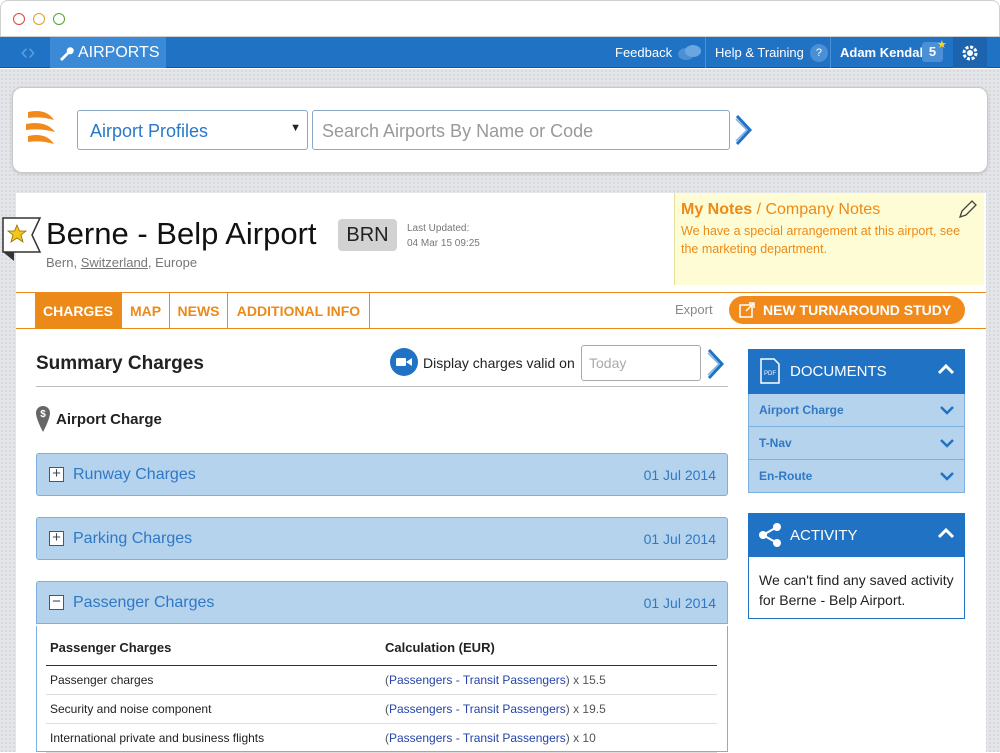  I want to click on last-updated-label: Last Updated:, so click(438, 228).